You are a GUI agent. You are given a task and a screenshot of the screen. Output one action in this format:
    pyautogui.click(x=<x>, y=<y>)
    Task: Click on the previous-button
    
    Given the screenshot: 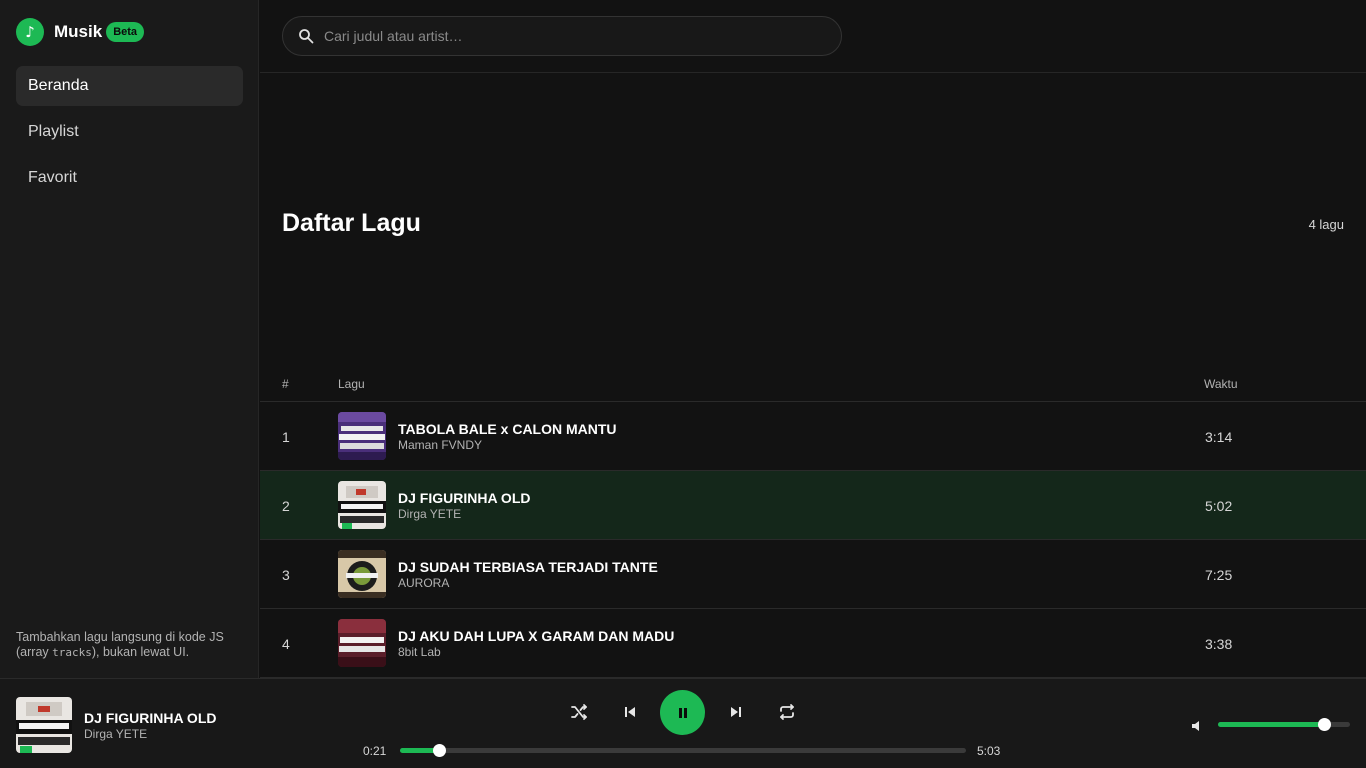 What is the action you would take?
    pyautogui.click(x=630, y=712)
    